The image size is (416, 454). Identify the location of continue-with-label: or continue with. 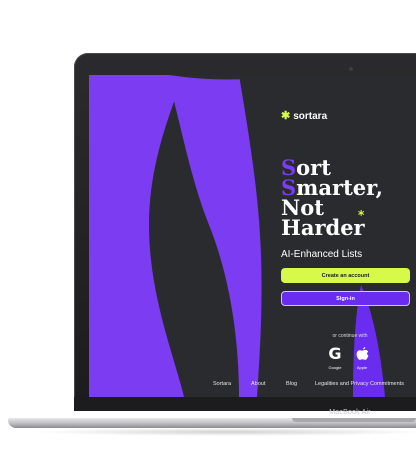
(350, 336).